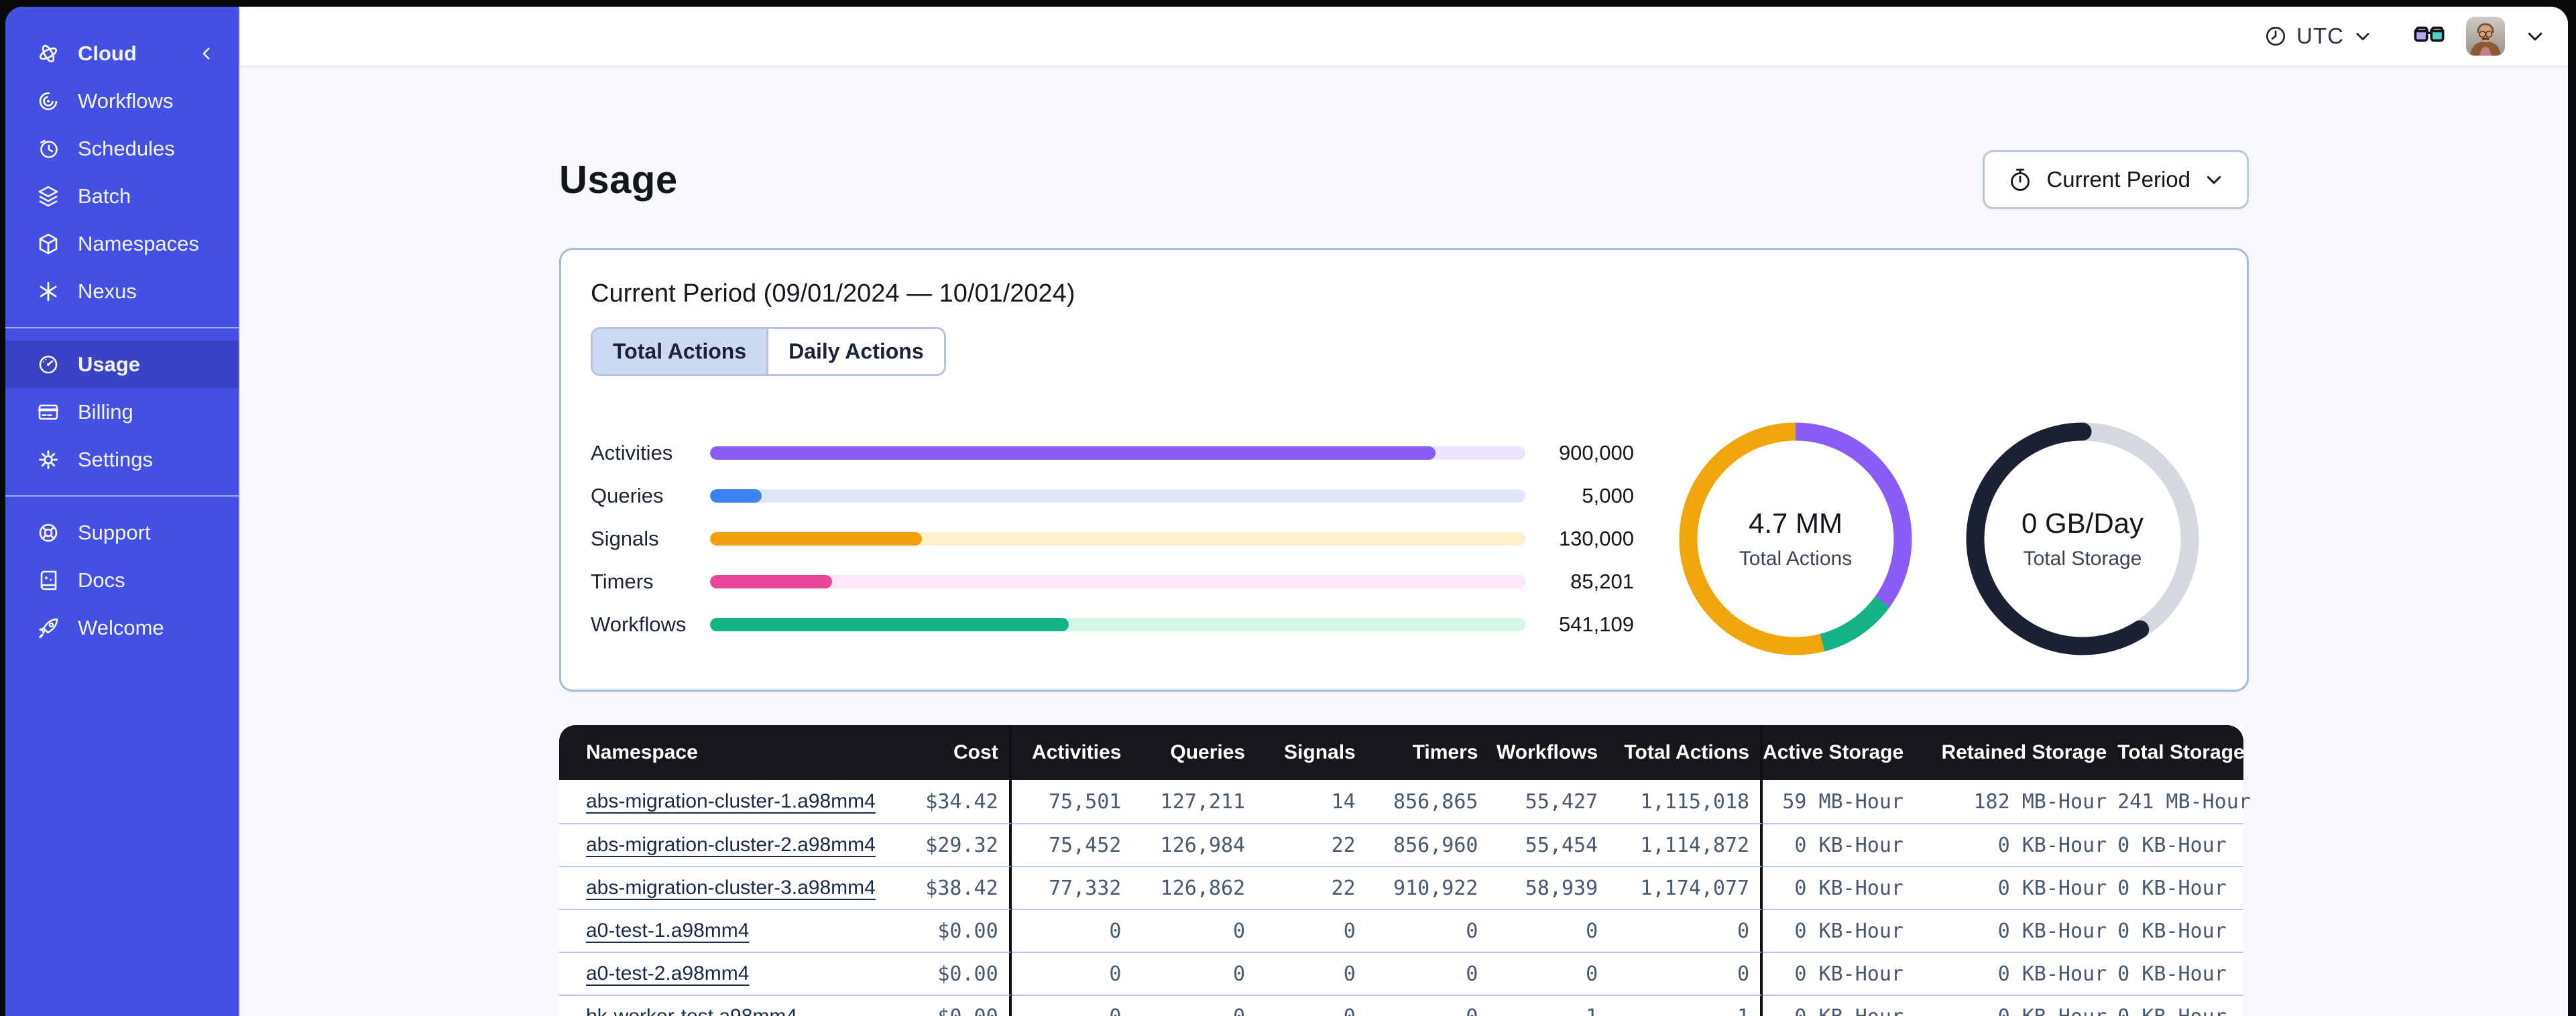 Image resolution: width=2576 pixels, height=1016 pixels. What do you see at coordinates (1548, 801) in the screenshot?
I see `cell-workflows: 55,427` at bounding box center [1548, 801].